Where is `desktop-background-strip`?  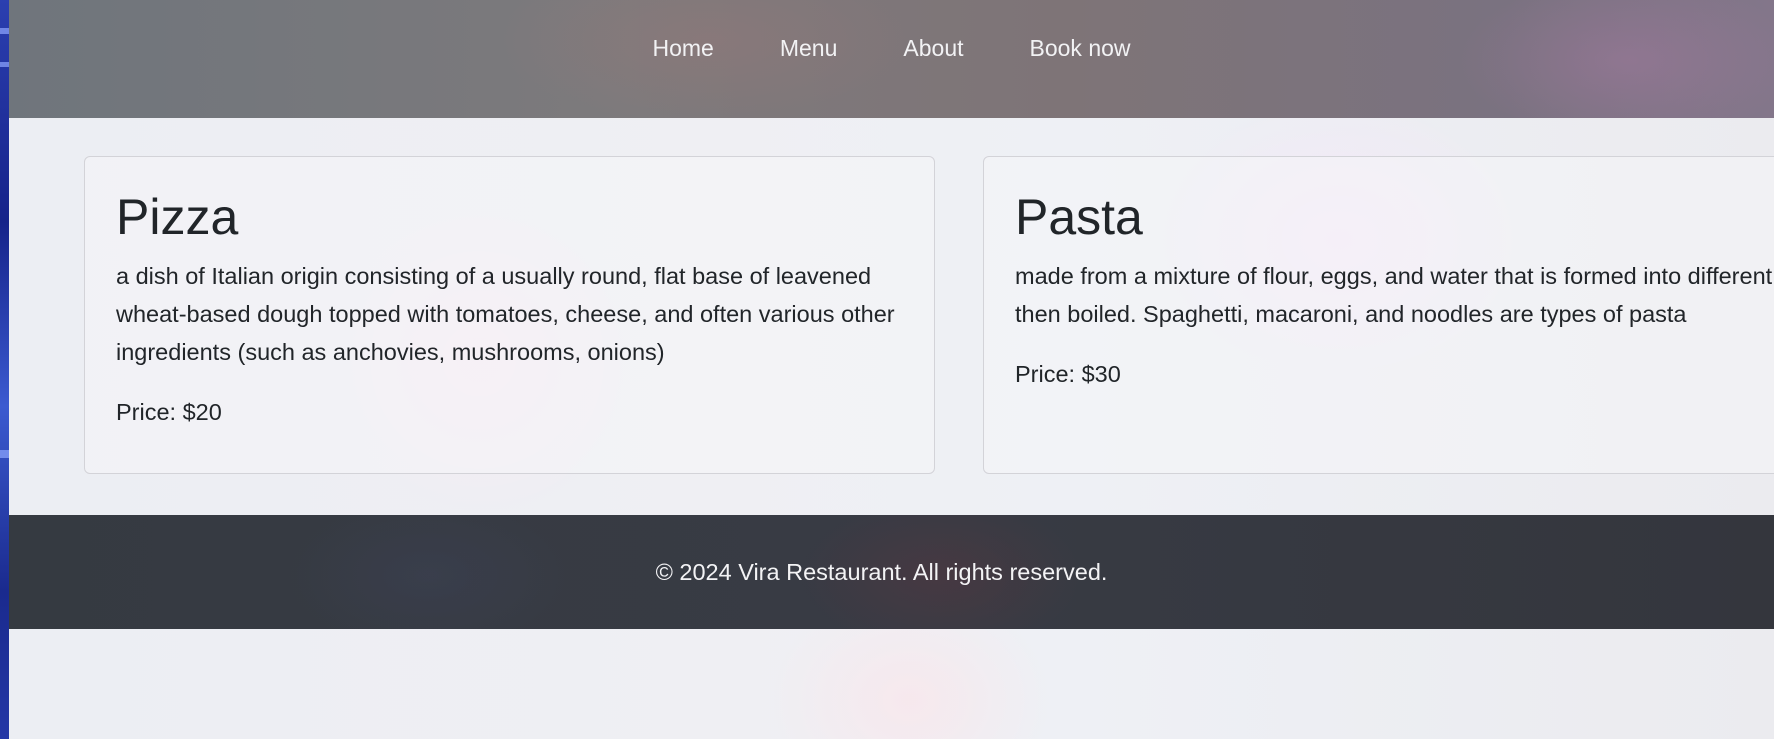 desktop-background-strip is located at coordinates (4, 369).